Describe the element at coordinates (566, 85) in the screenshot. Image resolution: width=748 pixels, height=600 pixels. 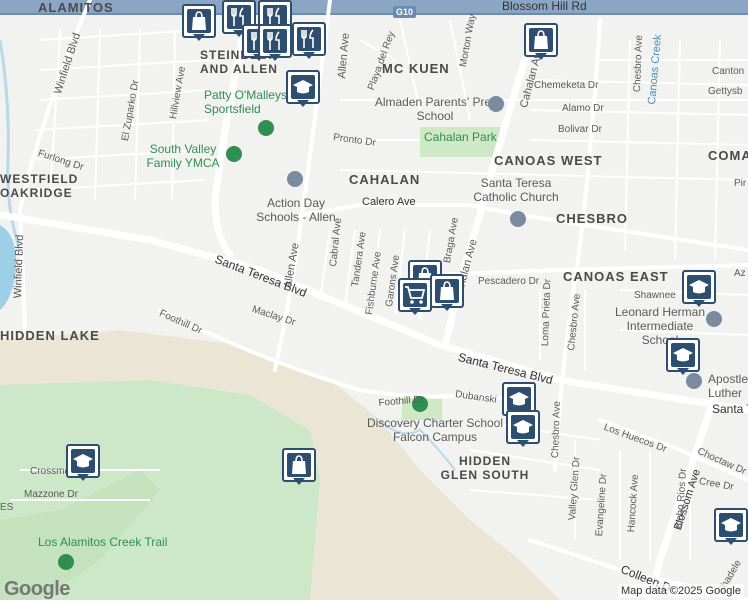
I see `street-label: Chemeketa Dr` at that location.